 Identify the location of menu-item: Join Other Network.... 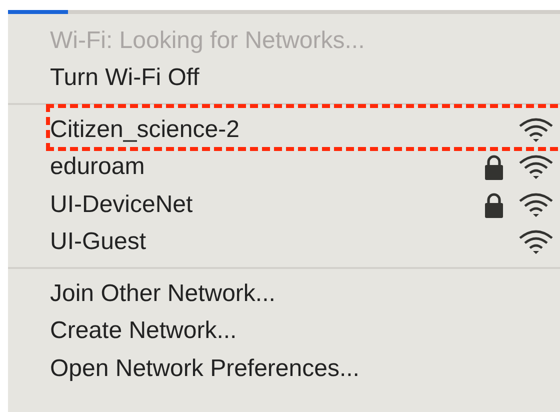
(163, 294).